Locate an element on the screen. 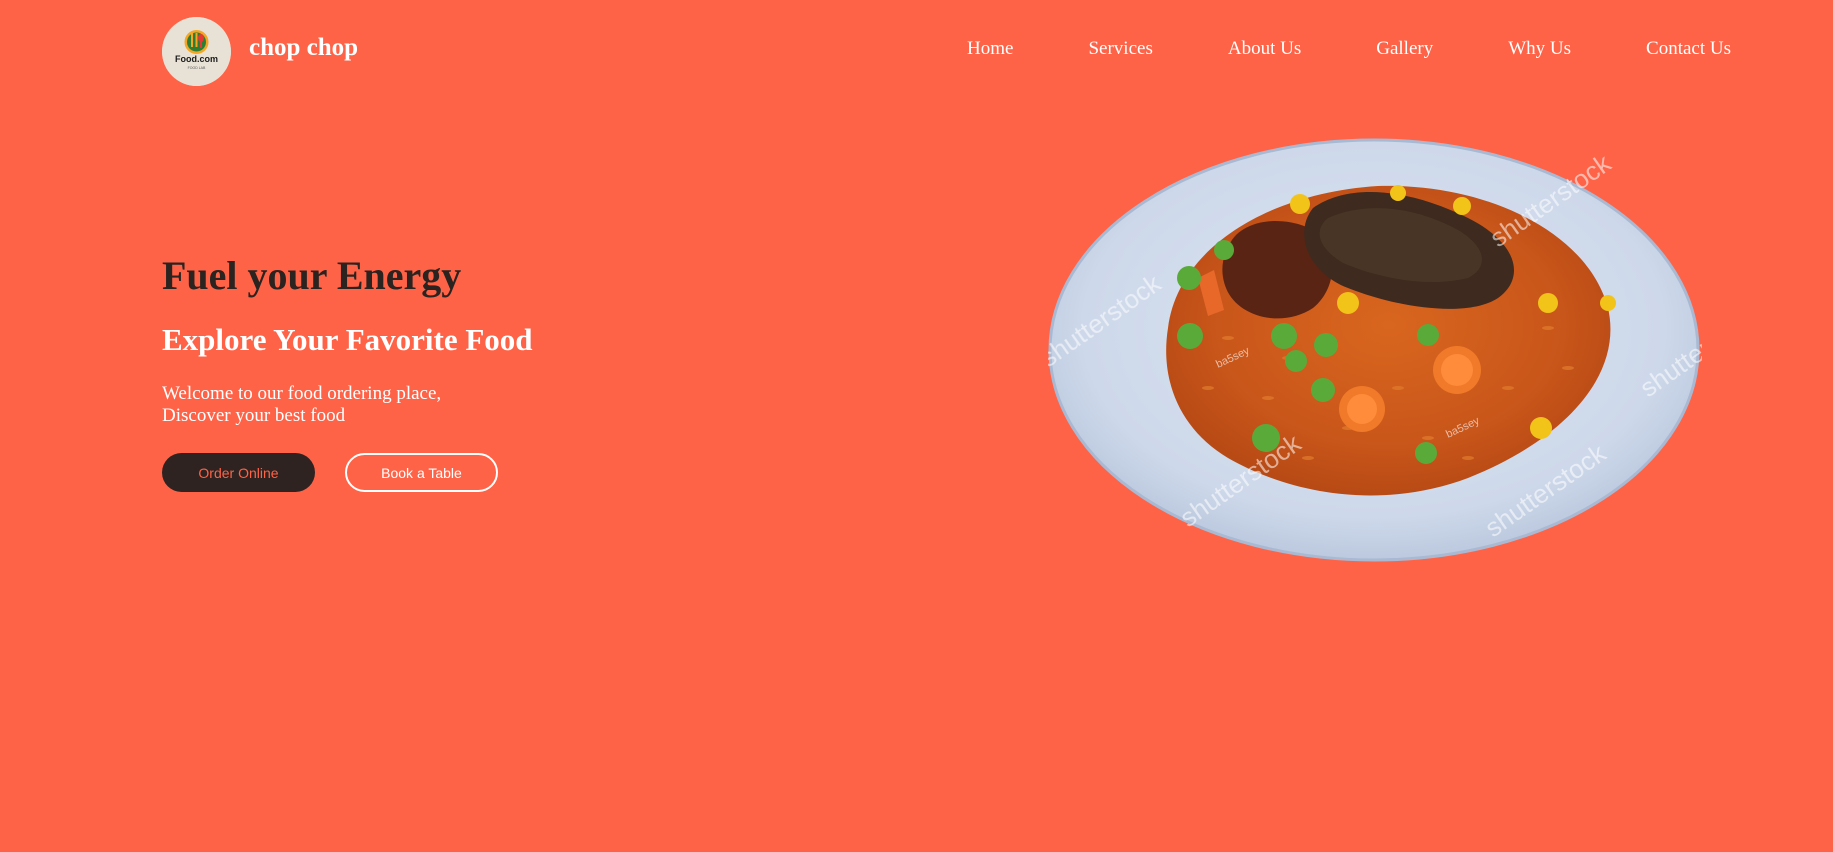 This screenshot has width=1833, height=852. nav-about-us: About Us is located at coordinates (1264, 49).